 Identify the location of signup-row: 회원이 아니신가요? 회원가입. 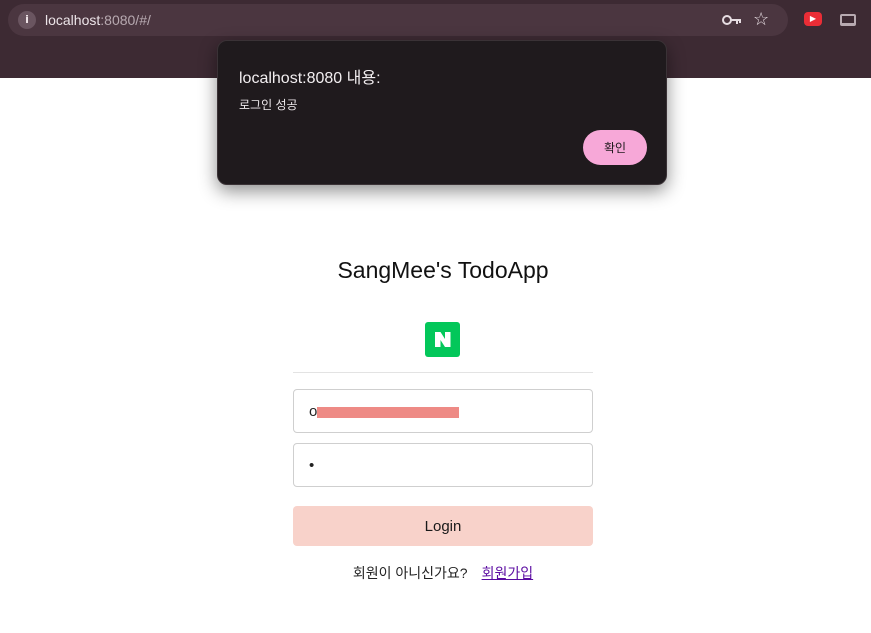
(443, 573).